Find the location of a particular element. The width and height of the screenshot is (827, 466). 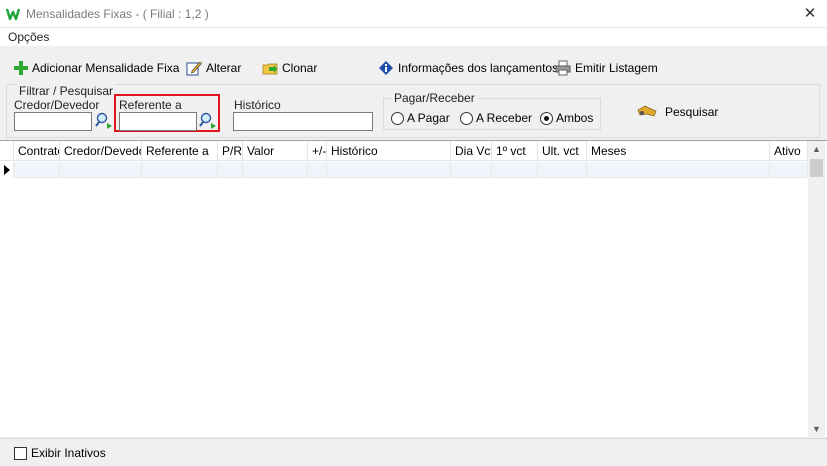

cell-sinal is located at coordinates (317, 170).